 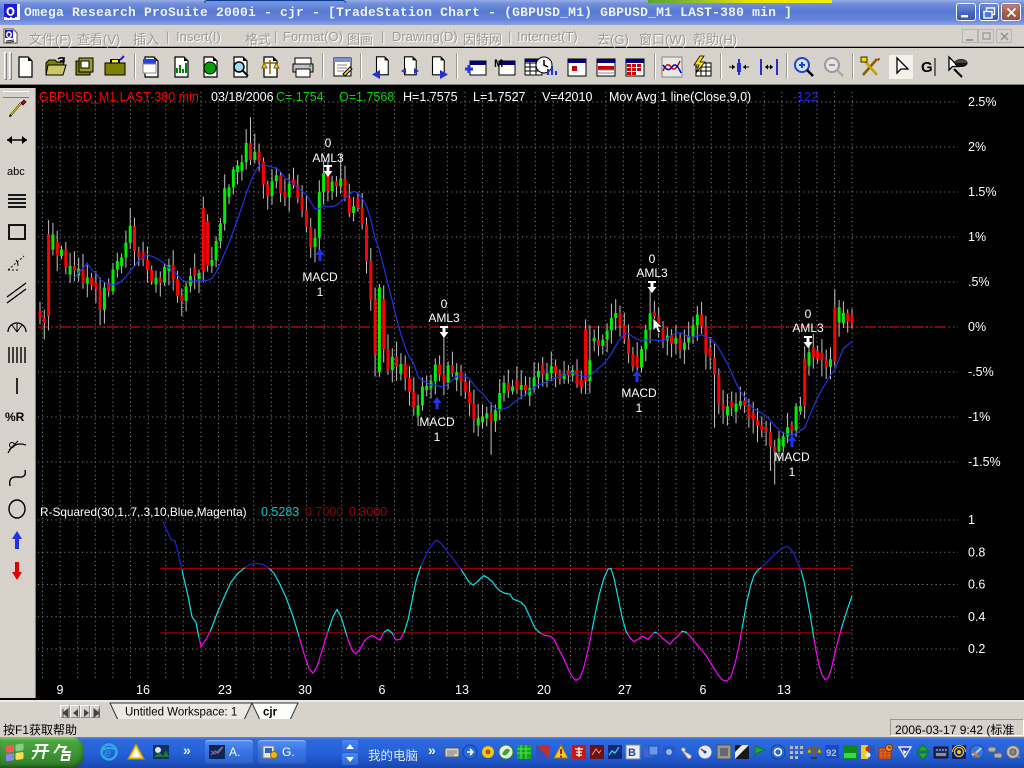 I want to click on svg-text: 2.5%, so click(x=982, y=102).